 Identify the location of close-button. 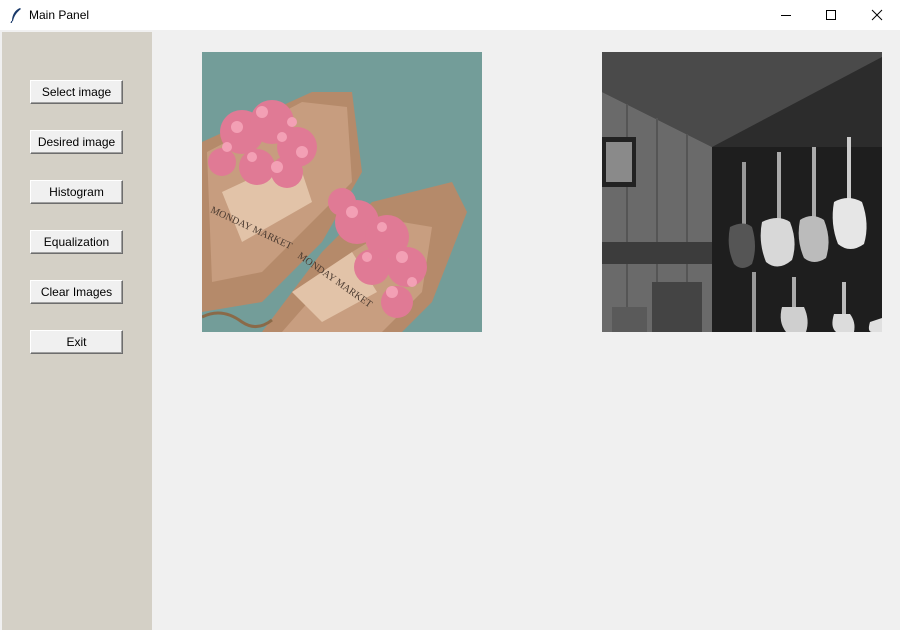
(877, 15).